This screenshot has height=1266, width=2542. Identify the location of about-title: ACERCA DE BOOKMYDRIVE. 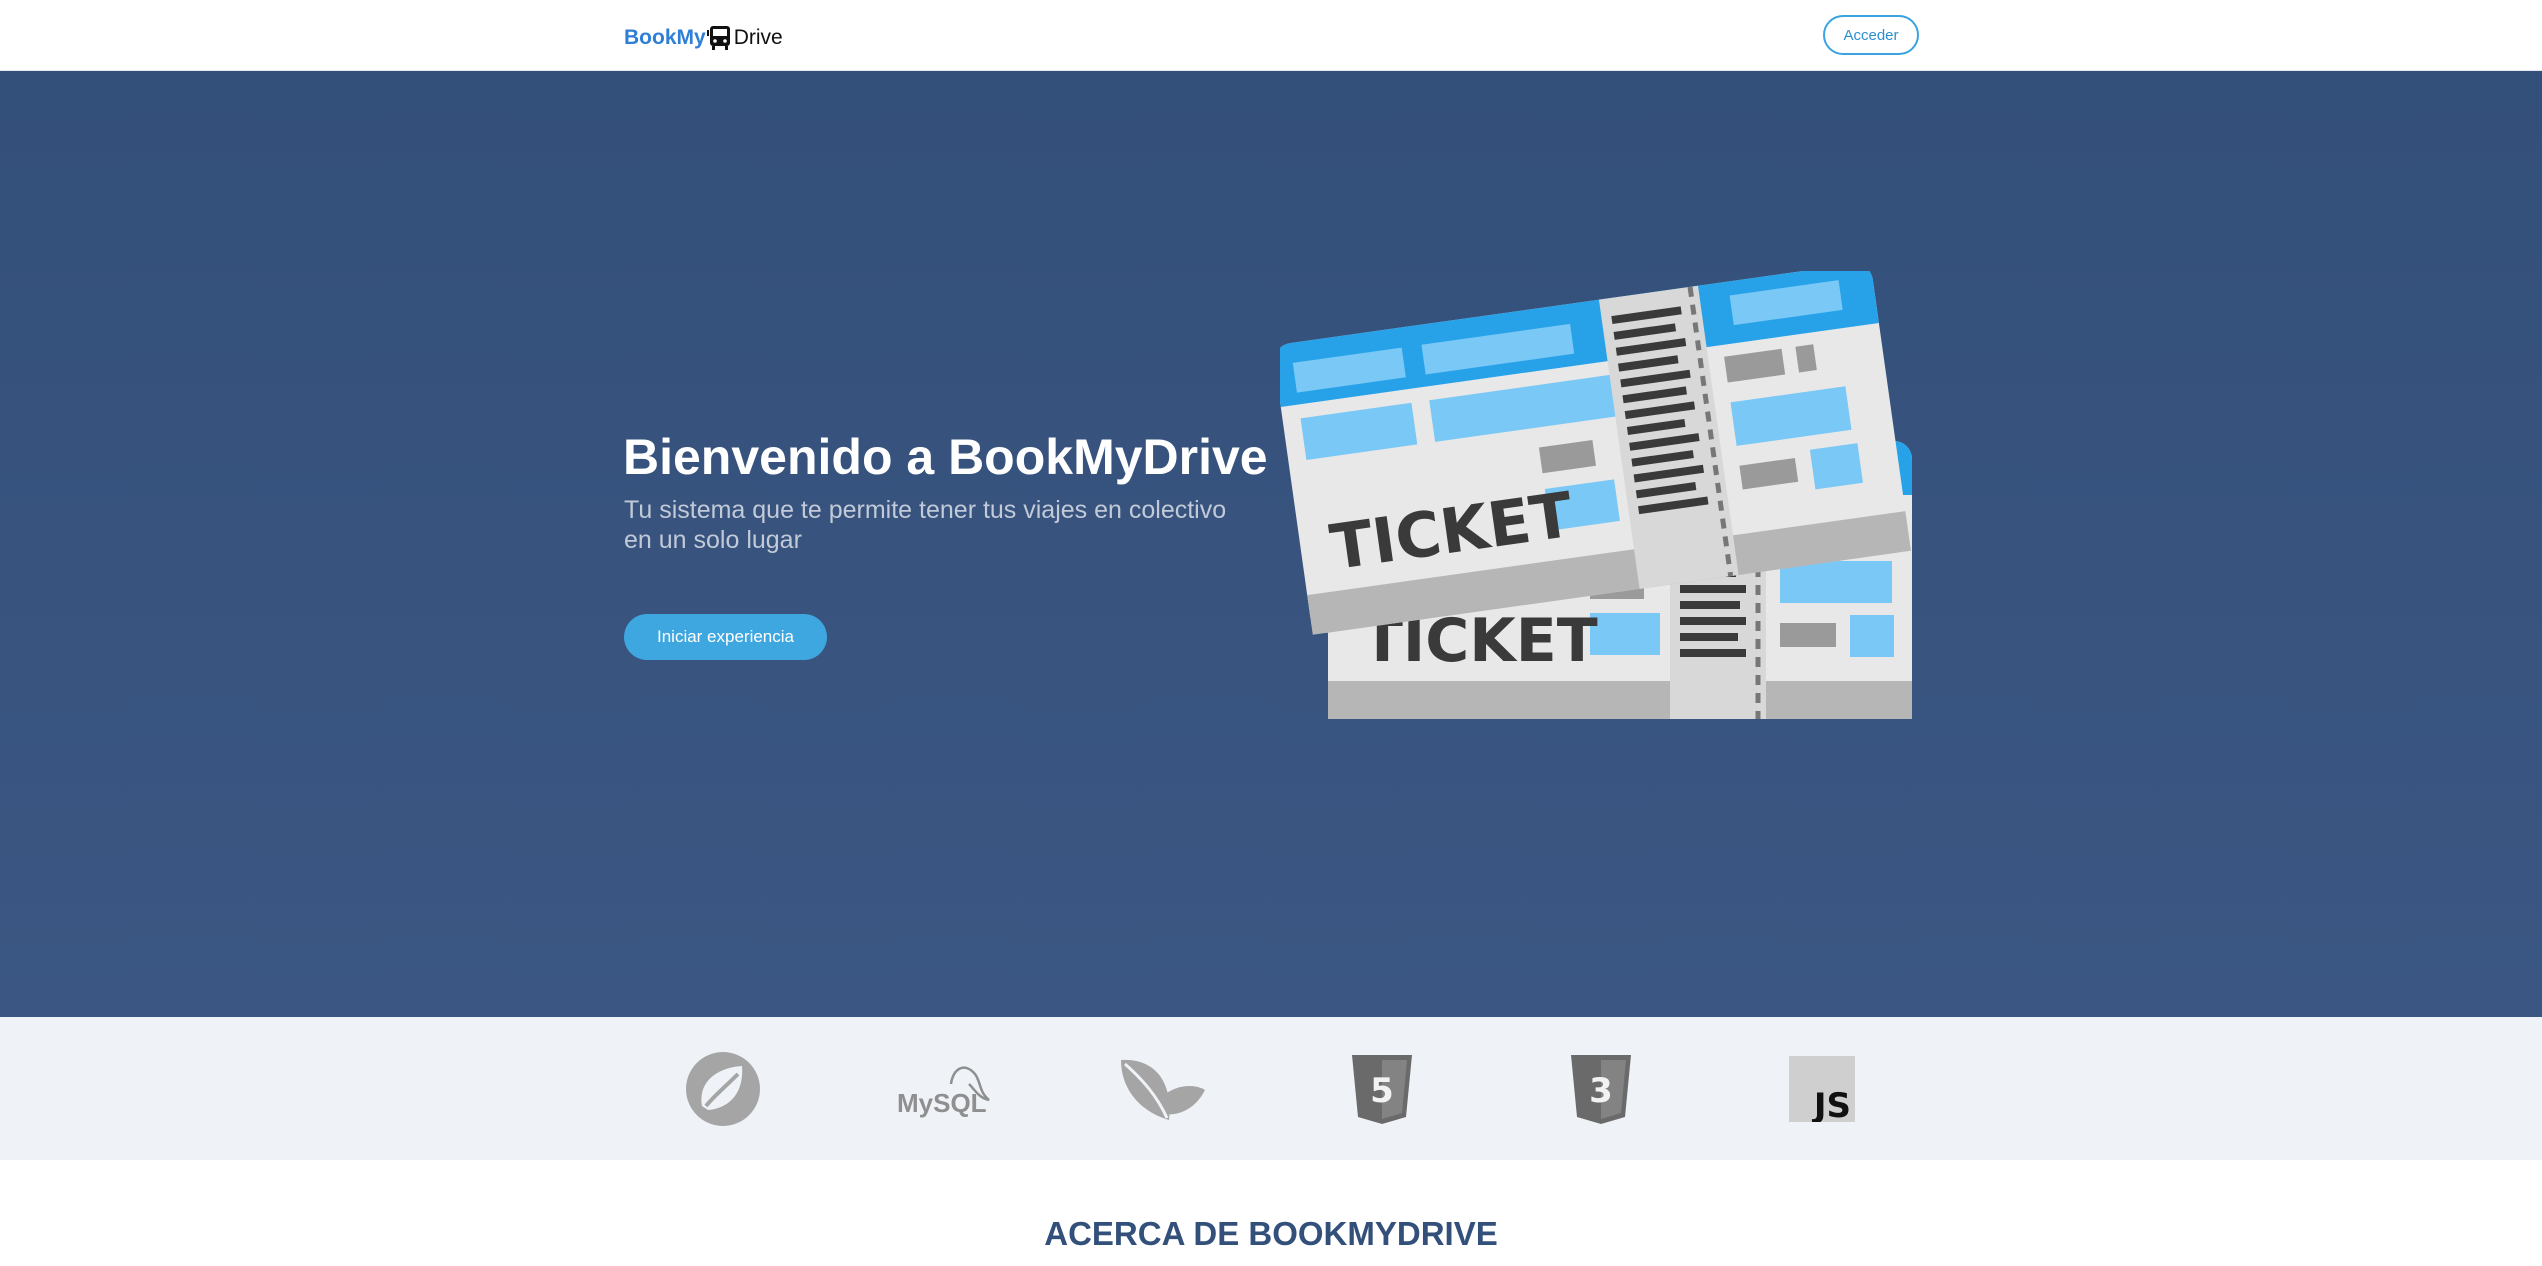
(1271, 1233).